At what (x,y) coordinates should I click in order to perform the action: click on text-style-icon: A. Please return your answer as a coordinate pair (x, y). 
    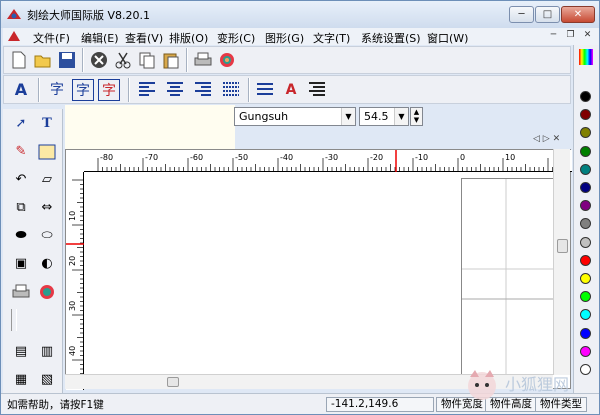
    Looking at the image, I should click on (21, 90).